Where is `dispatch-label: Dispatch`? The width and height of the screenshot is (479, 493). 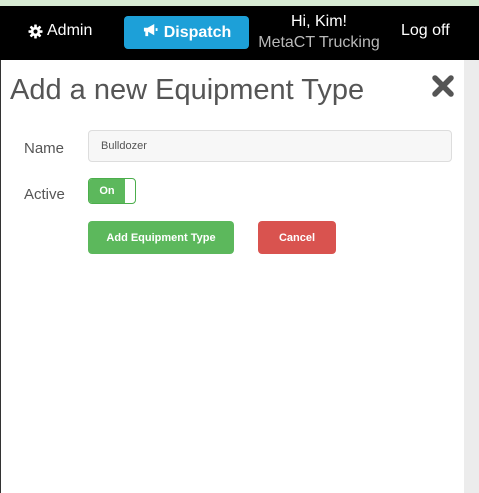
dispatch-label: Dispatch is located at coordinates (197, 32).